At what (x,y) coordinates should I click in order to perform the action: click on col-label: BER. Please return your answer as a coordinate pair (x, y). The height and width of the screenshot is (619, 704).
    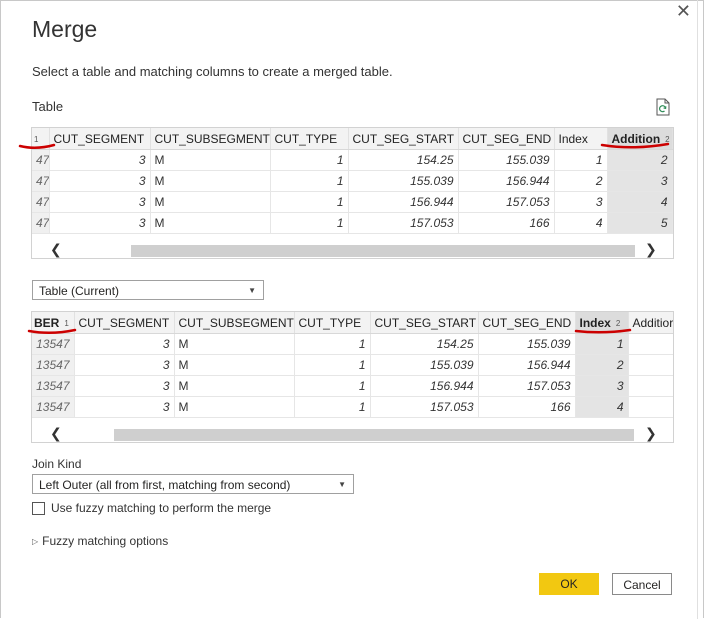
    Looking at the image, I should click on (47, 322).